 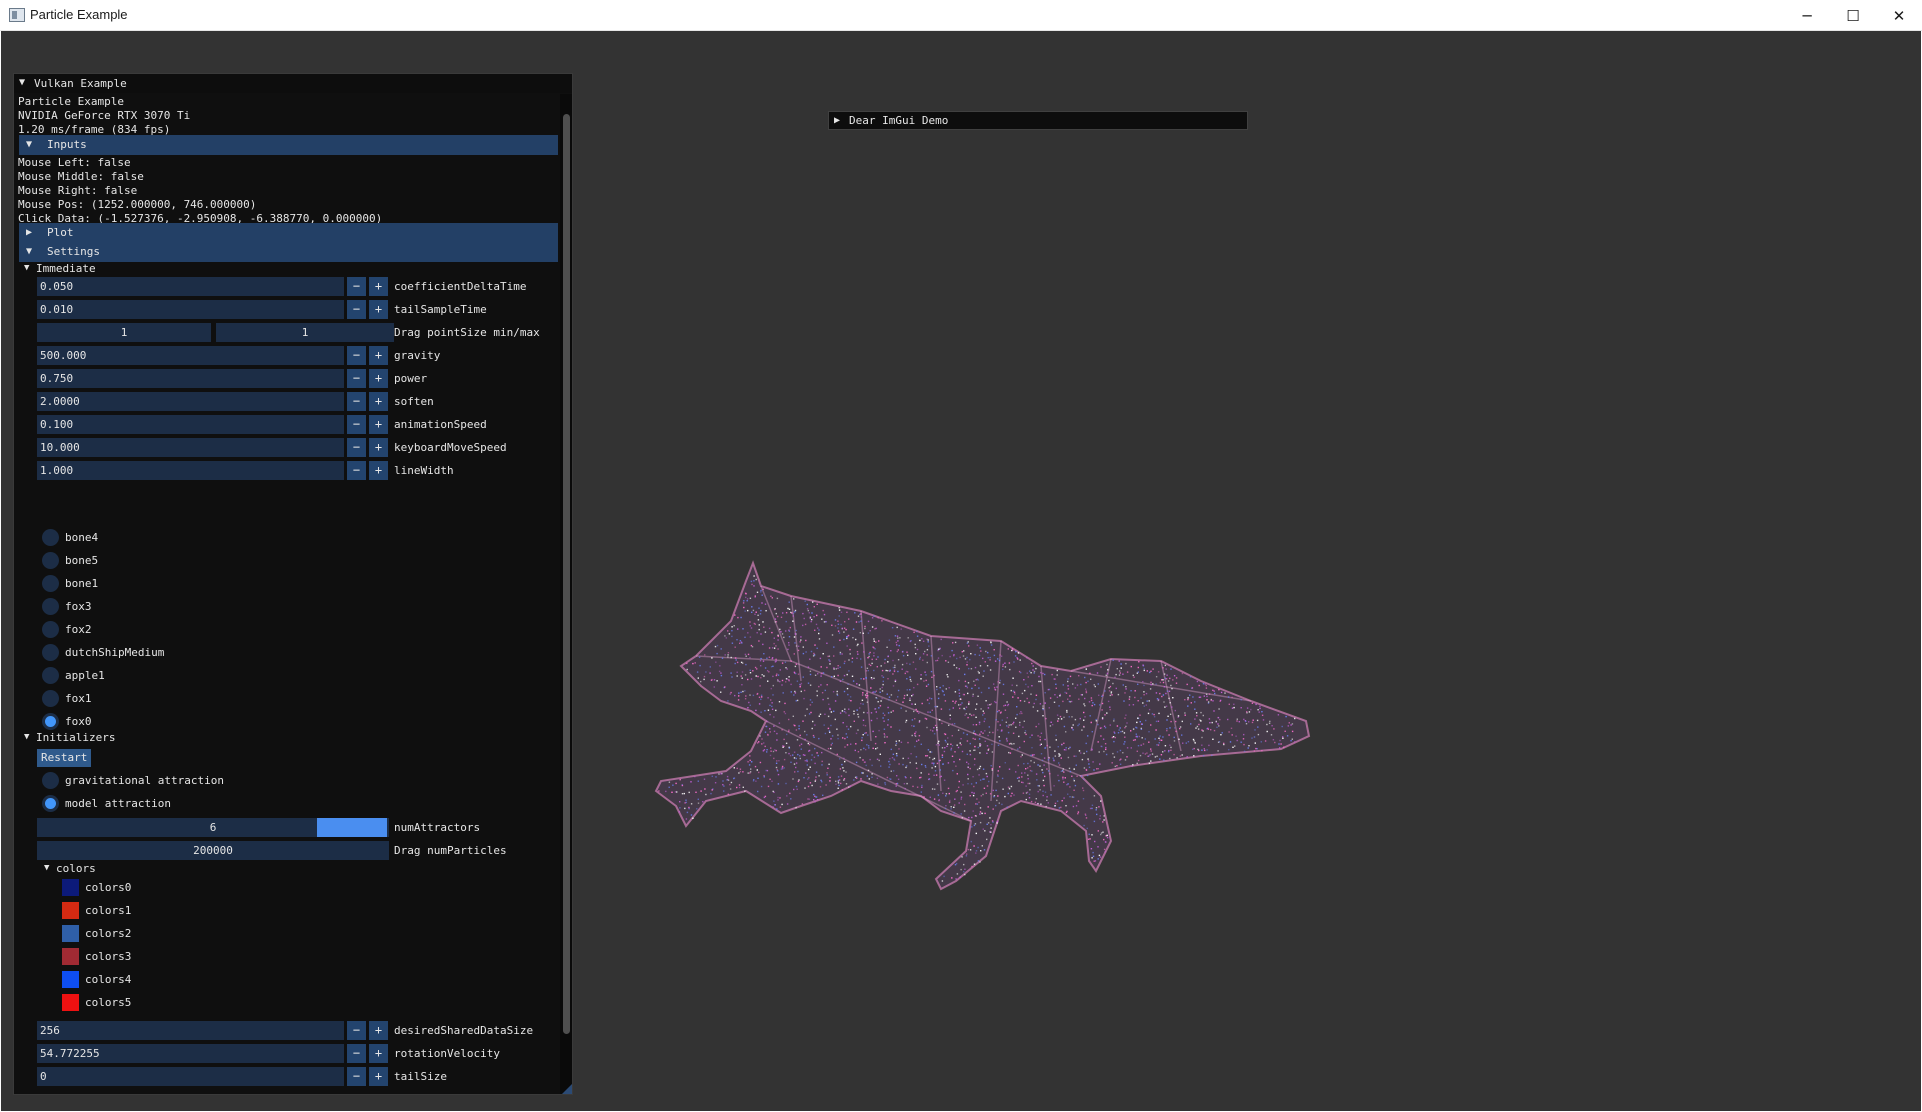 What do you see at coordinates (190, 424) in the screenshot?
I see `animationSpeed-input: 0.100` at bounding box center [190, 424].